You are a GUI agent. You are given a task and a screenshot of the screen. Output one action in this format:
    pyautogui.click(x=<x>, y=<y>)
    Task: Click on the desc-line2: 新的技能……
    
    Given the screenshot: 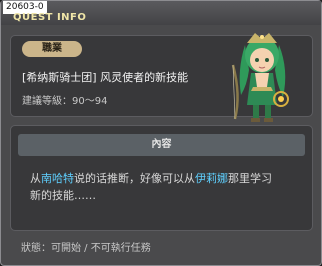 What is the action you would take?
    pyautogui.click(x=63, y=195)
    